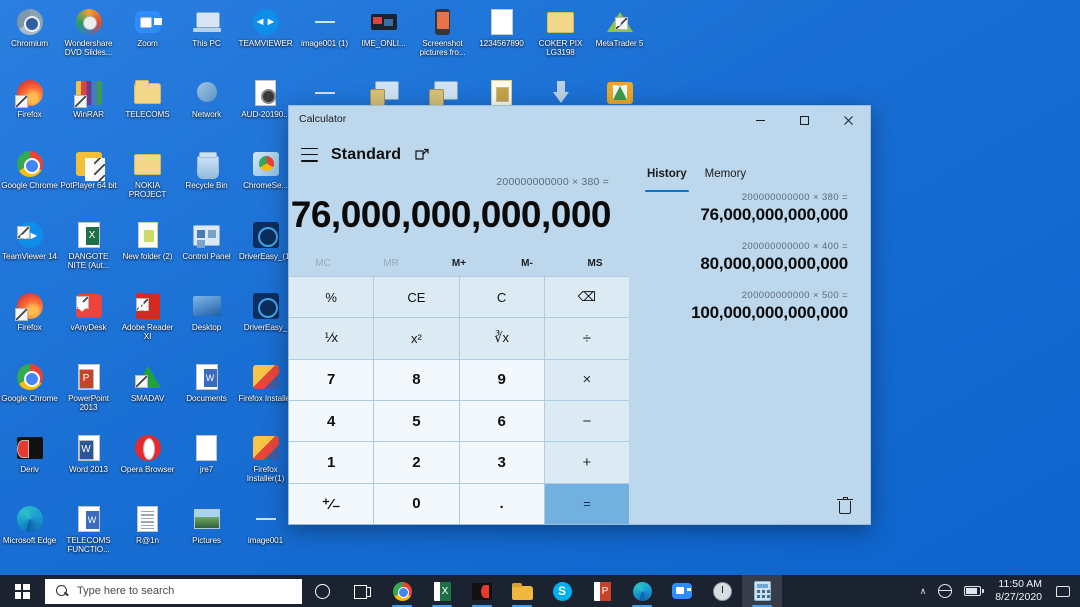 The height and width of the screenshot is (607, 1080). Describe the element at coordinates (972, 591) in the screenshot. I see `battery-status-button` at that location.